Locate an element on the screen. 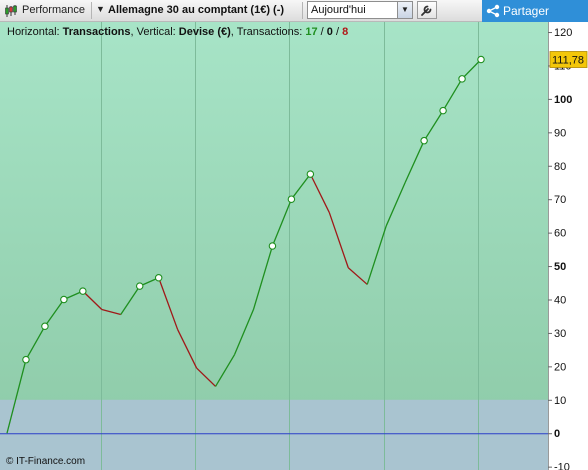 The image size is (588, 470). last-value-label: 111,78 is located at coordinates (568, 61).